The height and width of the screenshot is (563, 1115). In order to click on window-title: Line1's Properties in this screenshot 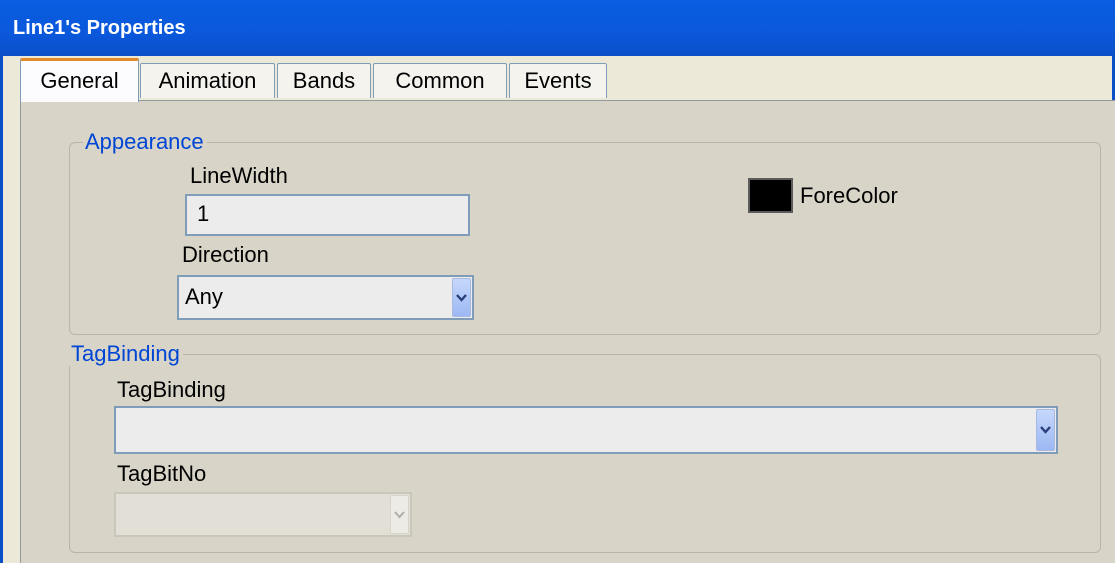, I will do `click(99, 28)`.